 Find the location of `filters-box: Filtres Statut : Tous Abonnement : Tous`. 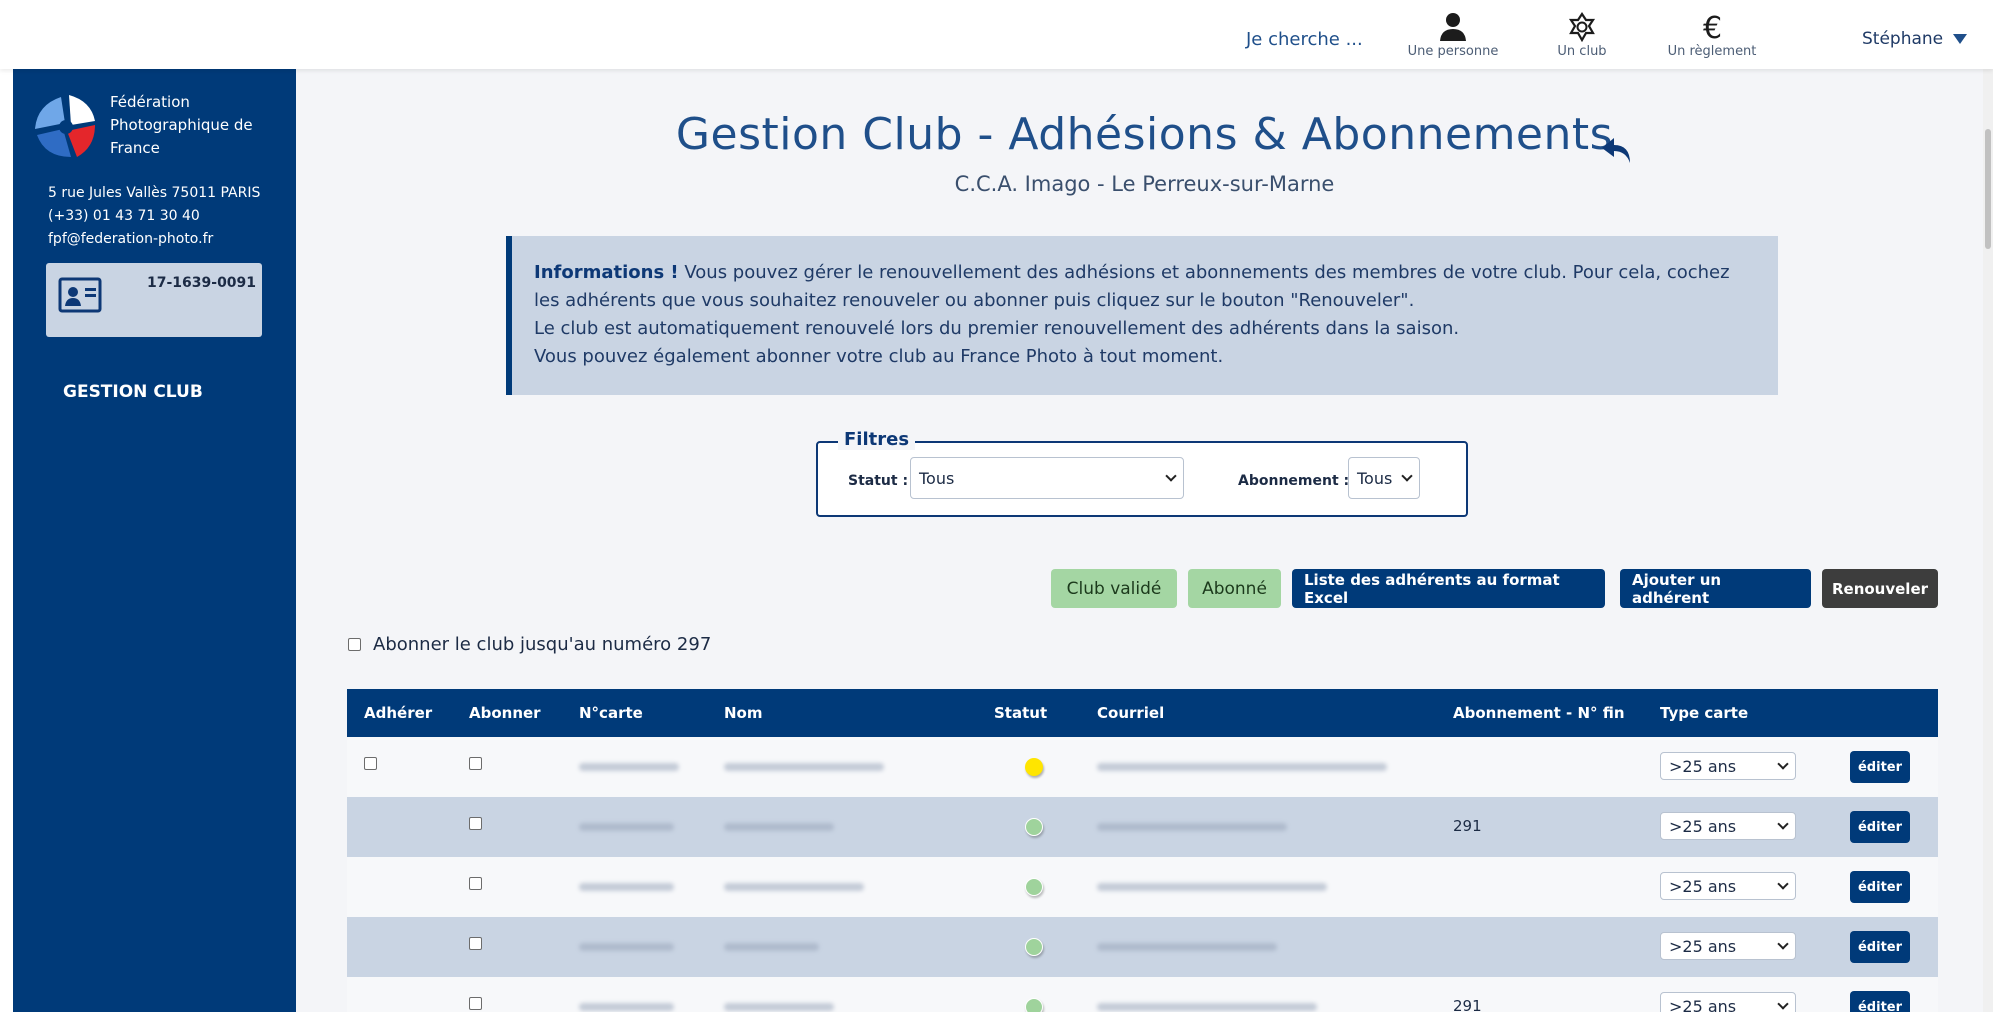

filters-box: Filtres Statut : Tous Abonnement : Tous is located at coordinates (1142, 473).